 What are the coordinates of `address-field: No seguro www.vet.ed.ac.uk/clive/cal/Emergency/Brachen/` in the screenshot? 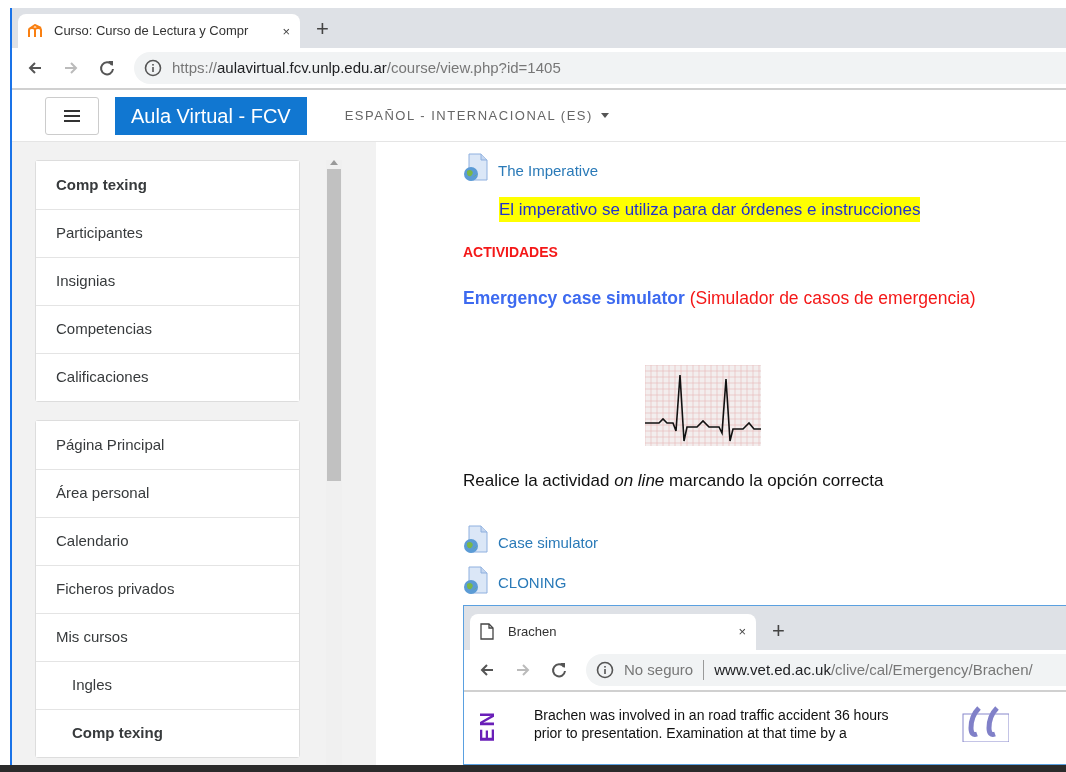 It's located at (826, 669).